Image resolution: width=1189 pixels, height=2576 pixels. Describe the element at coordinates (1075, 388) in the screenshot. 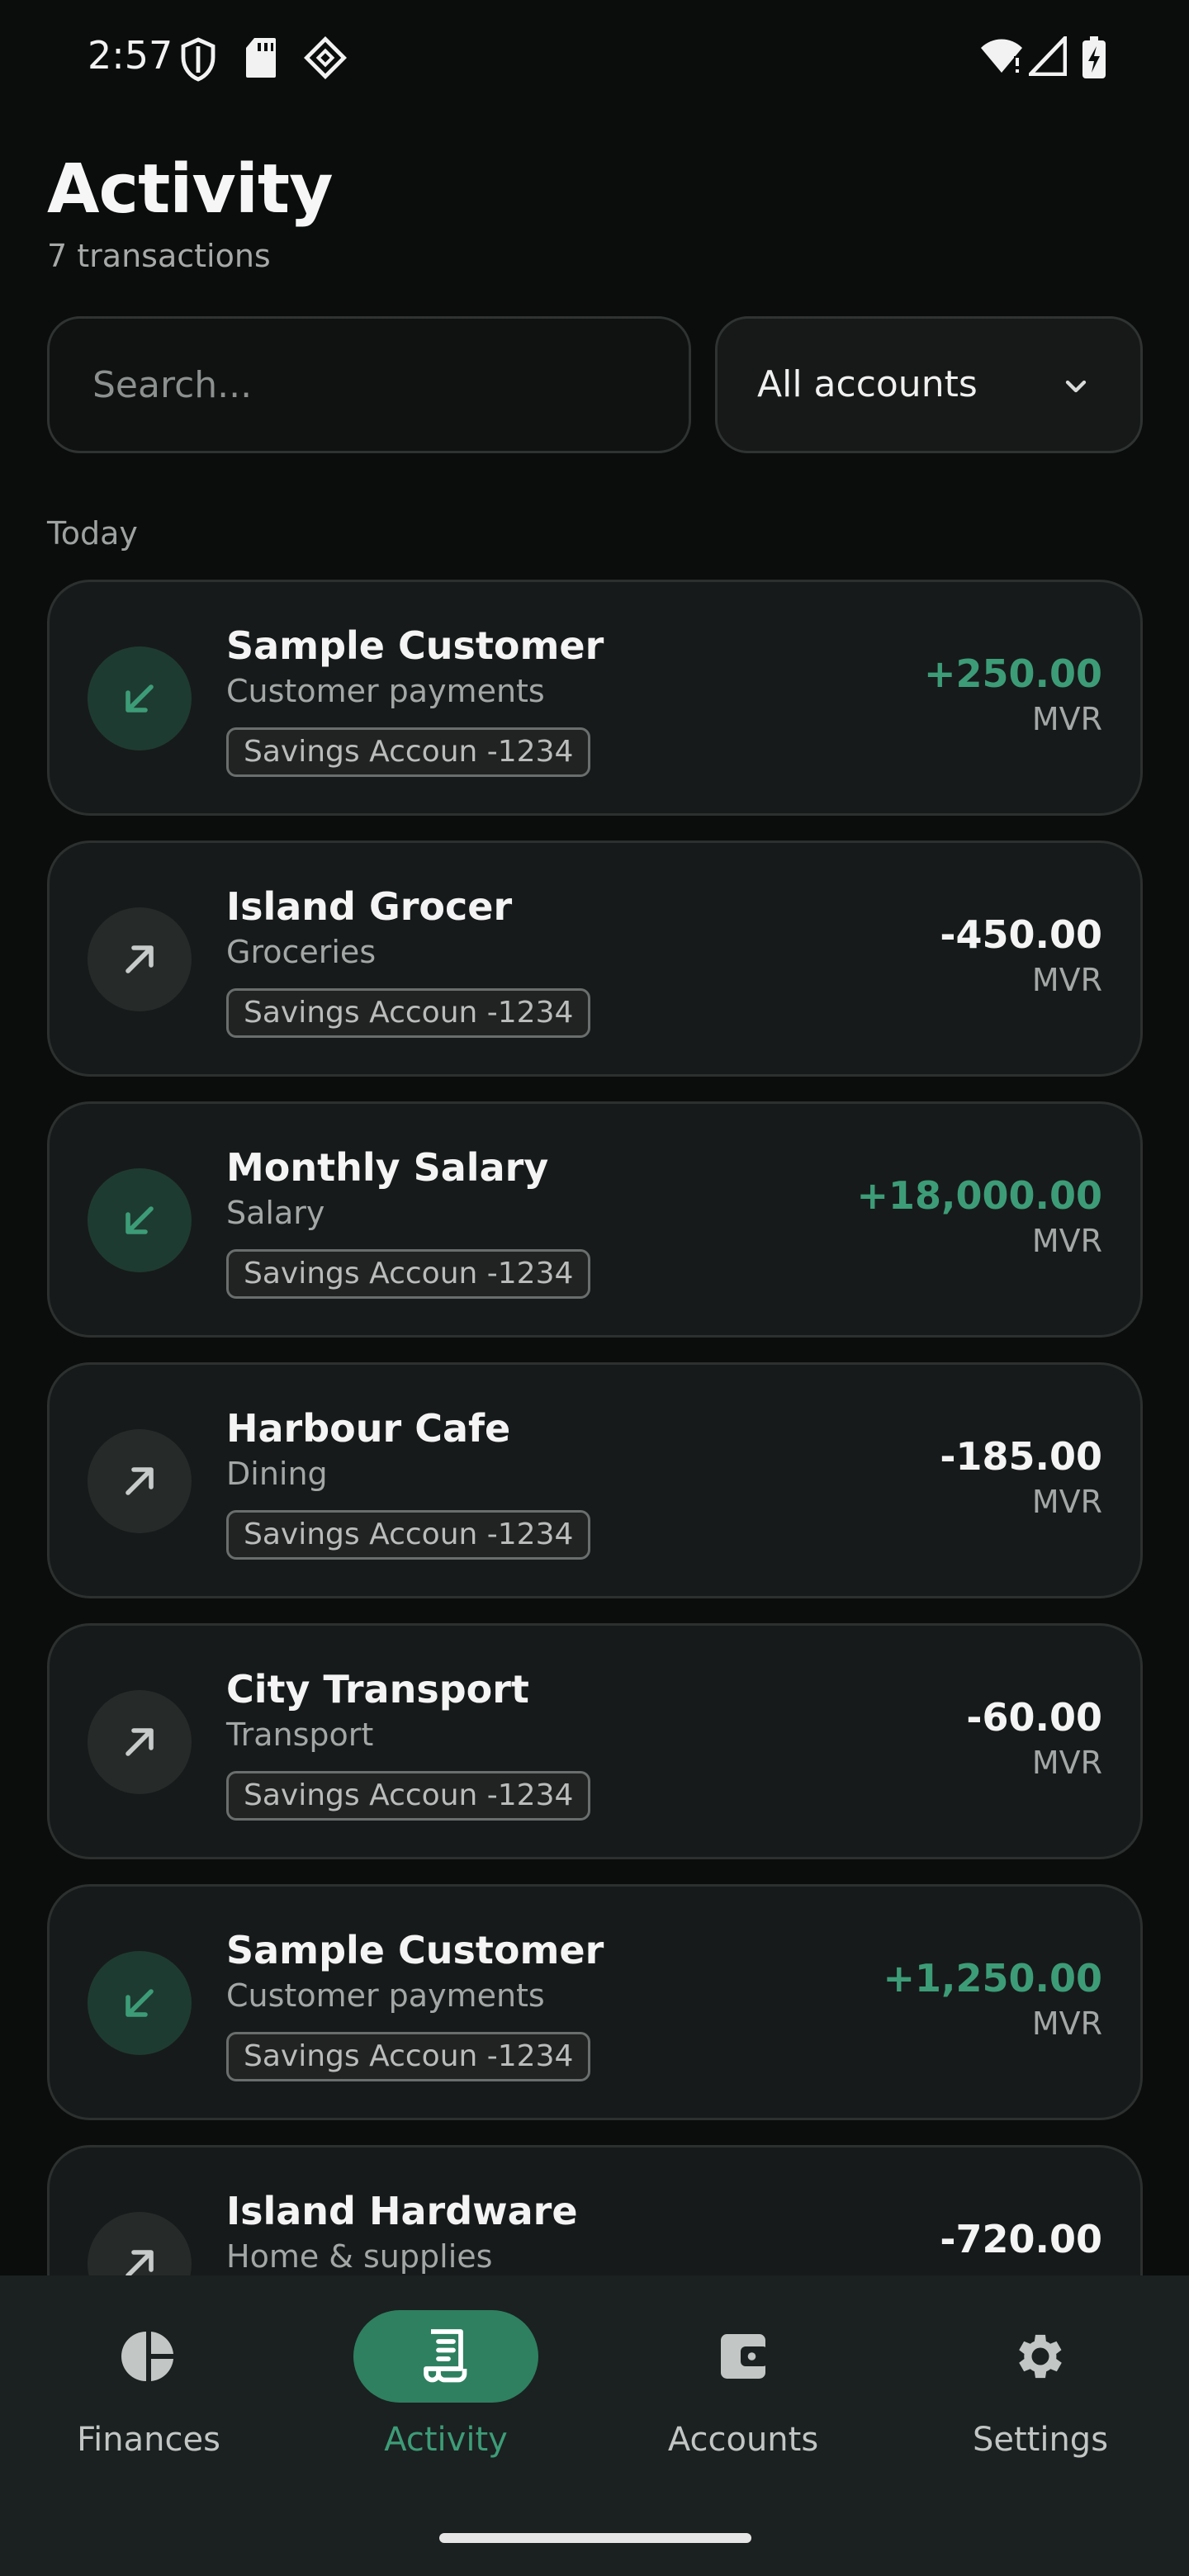

I see `chevron-down-icon` at that location.